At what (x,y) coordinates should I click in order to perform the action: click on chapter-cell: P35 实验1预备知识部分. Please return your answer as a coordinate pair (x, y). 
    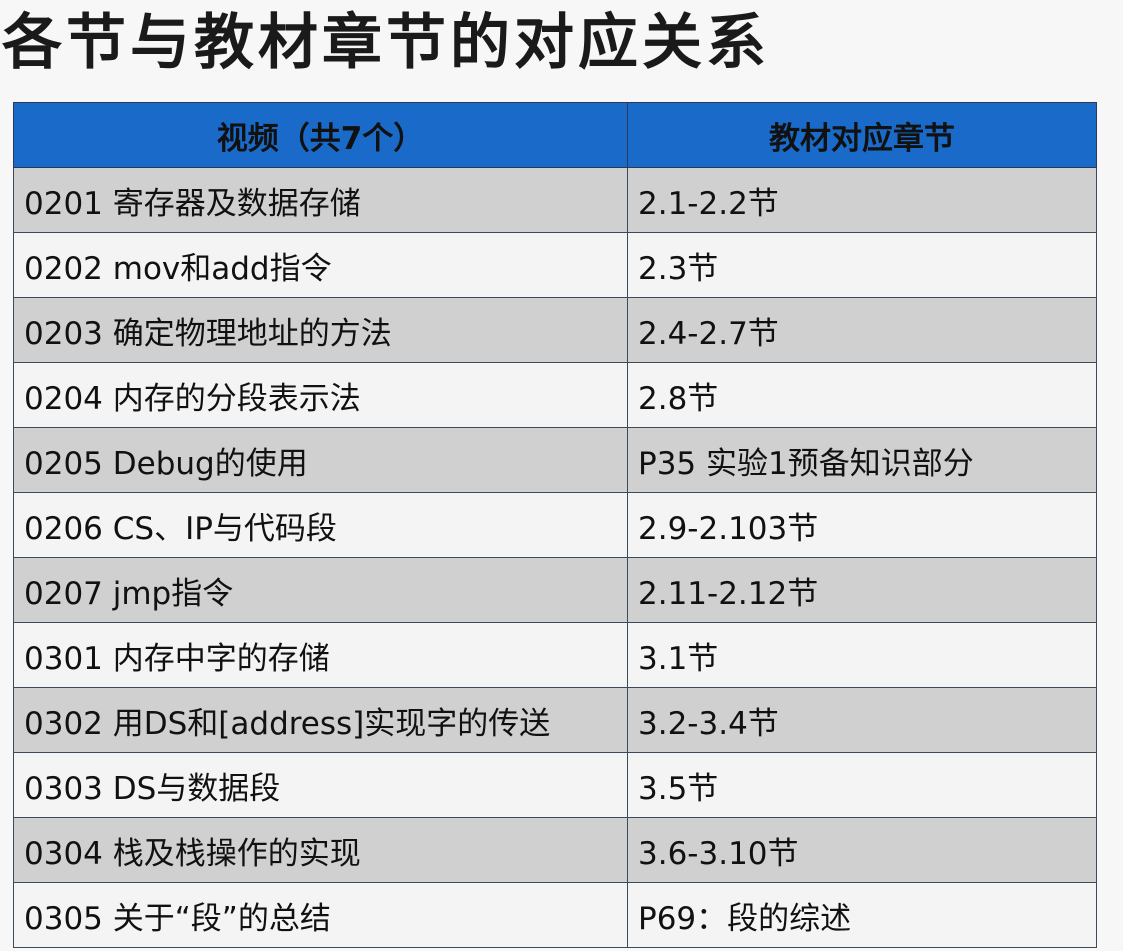
    Looking at the image, I should click on (862, 460).